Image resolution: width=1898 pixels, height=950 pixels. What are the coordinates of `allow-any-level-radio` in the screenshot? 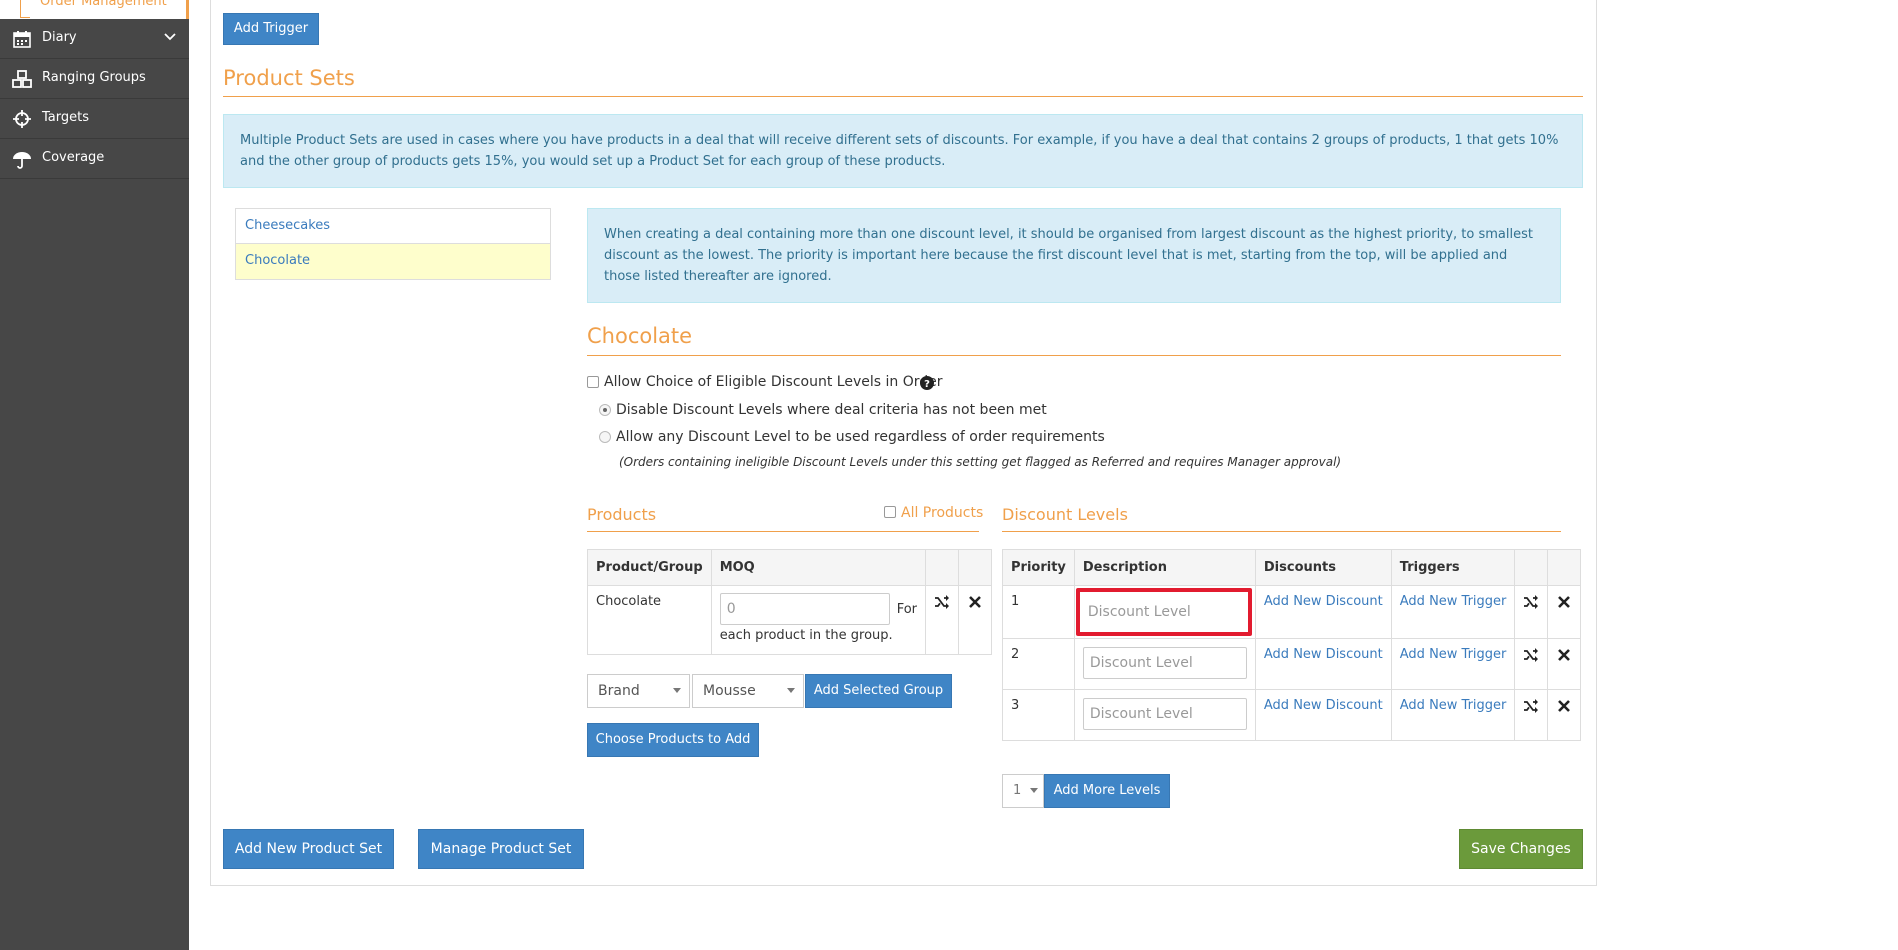 It's located at (605, 437).